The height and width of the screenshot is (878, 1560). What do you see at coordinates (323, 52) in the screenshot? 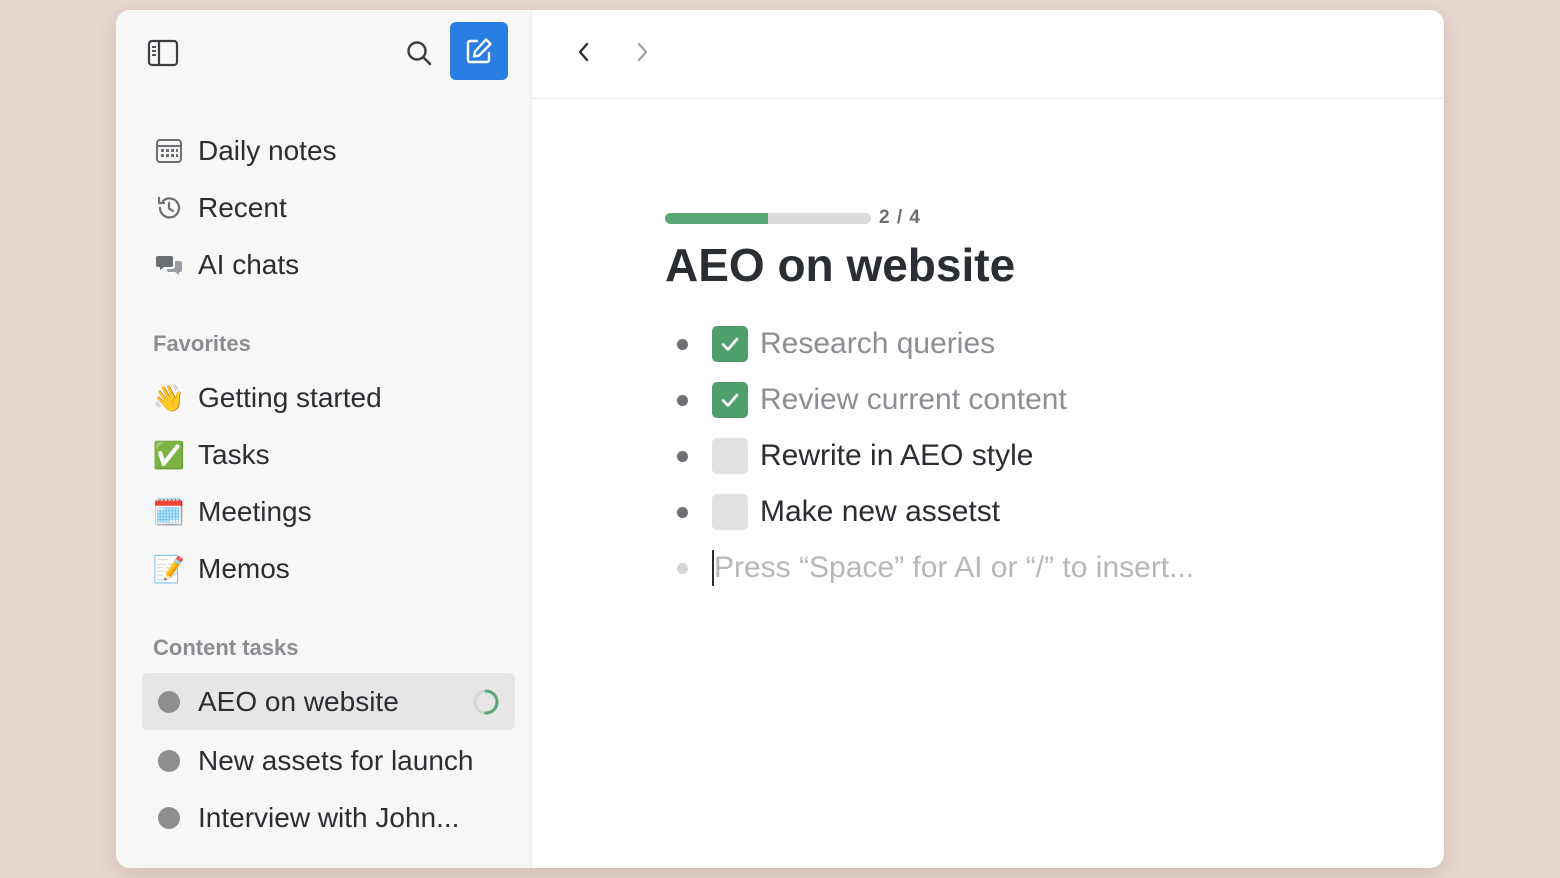
I see `sidebar-toolbar` at bounding box center [323, 52].